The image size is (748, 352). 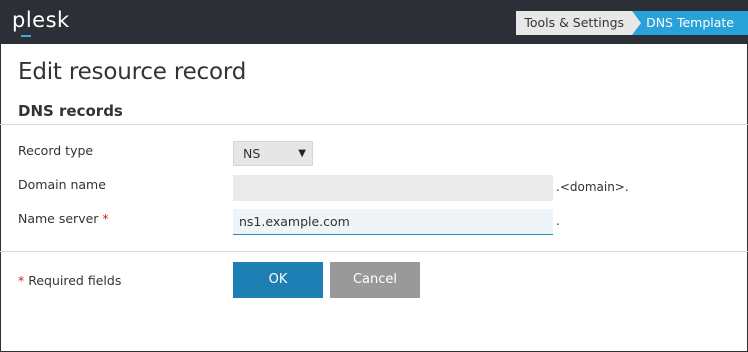 What do you see at coordinates (375, 280) in the screenshot?
I see `cancel-button: Cancel` at bounding box center [375, 280].